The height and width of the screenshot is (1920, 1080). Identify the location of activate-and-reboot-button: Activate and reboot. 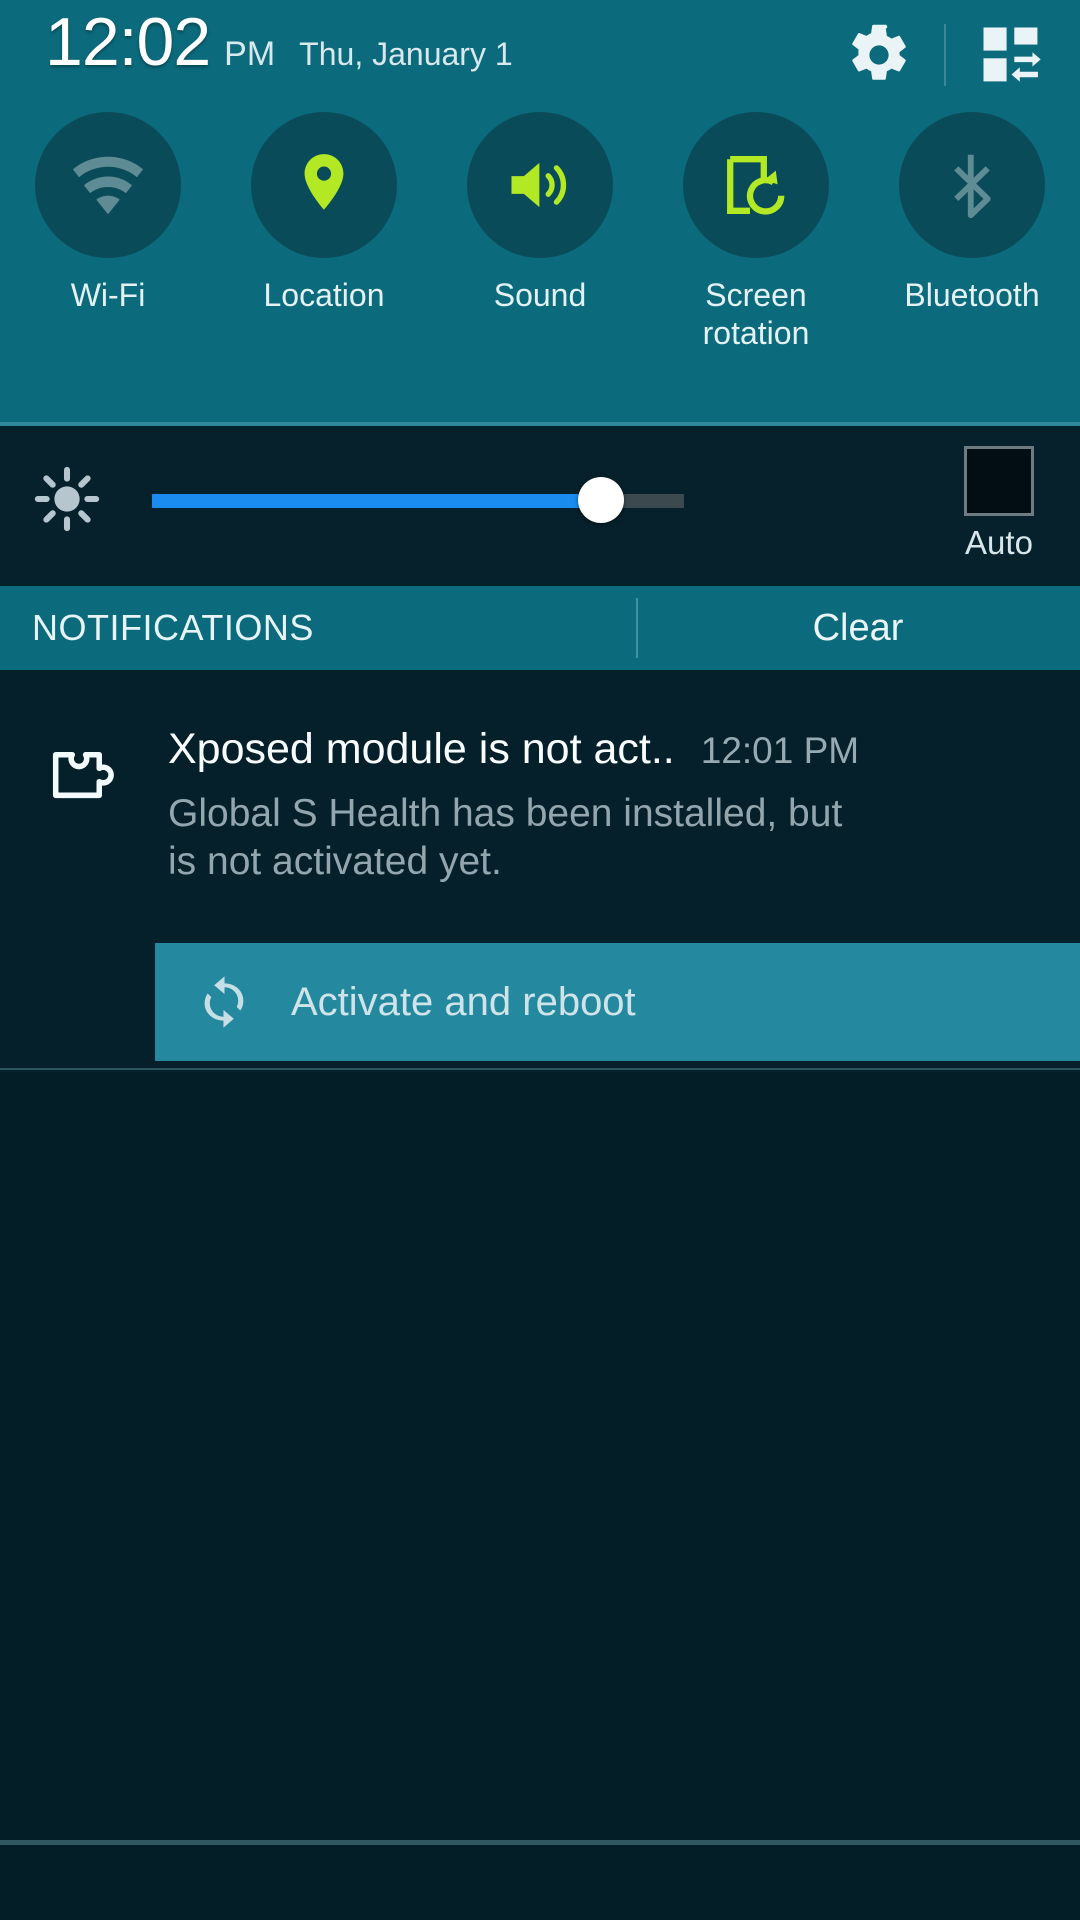
(617, 1002).